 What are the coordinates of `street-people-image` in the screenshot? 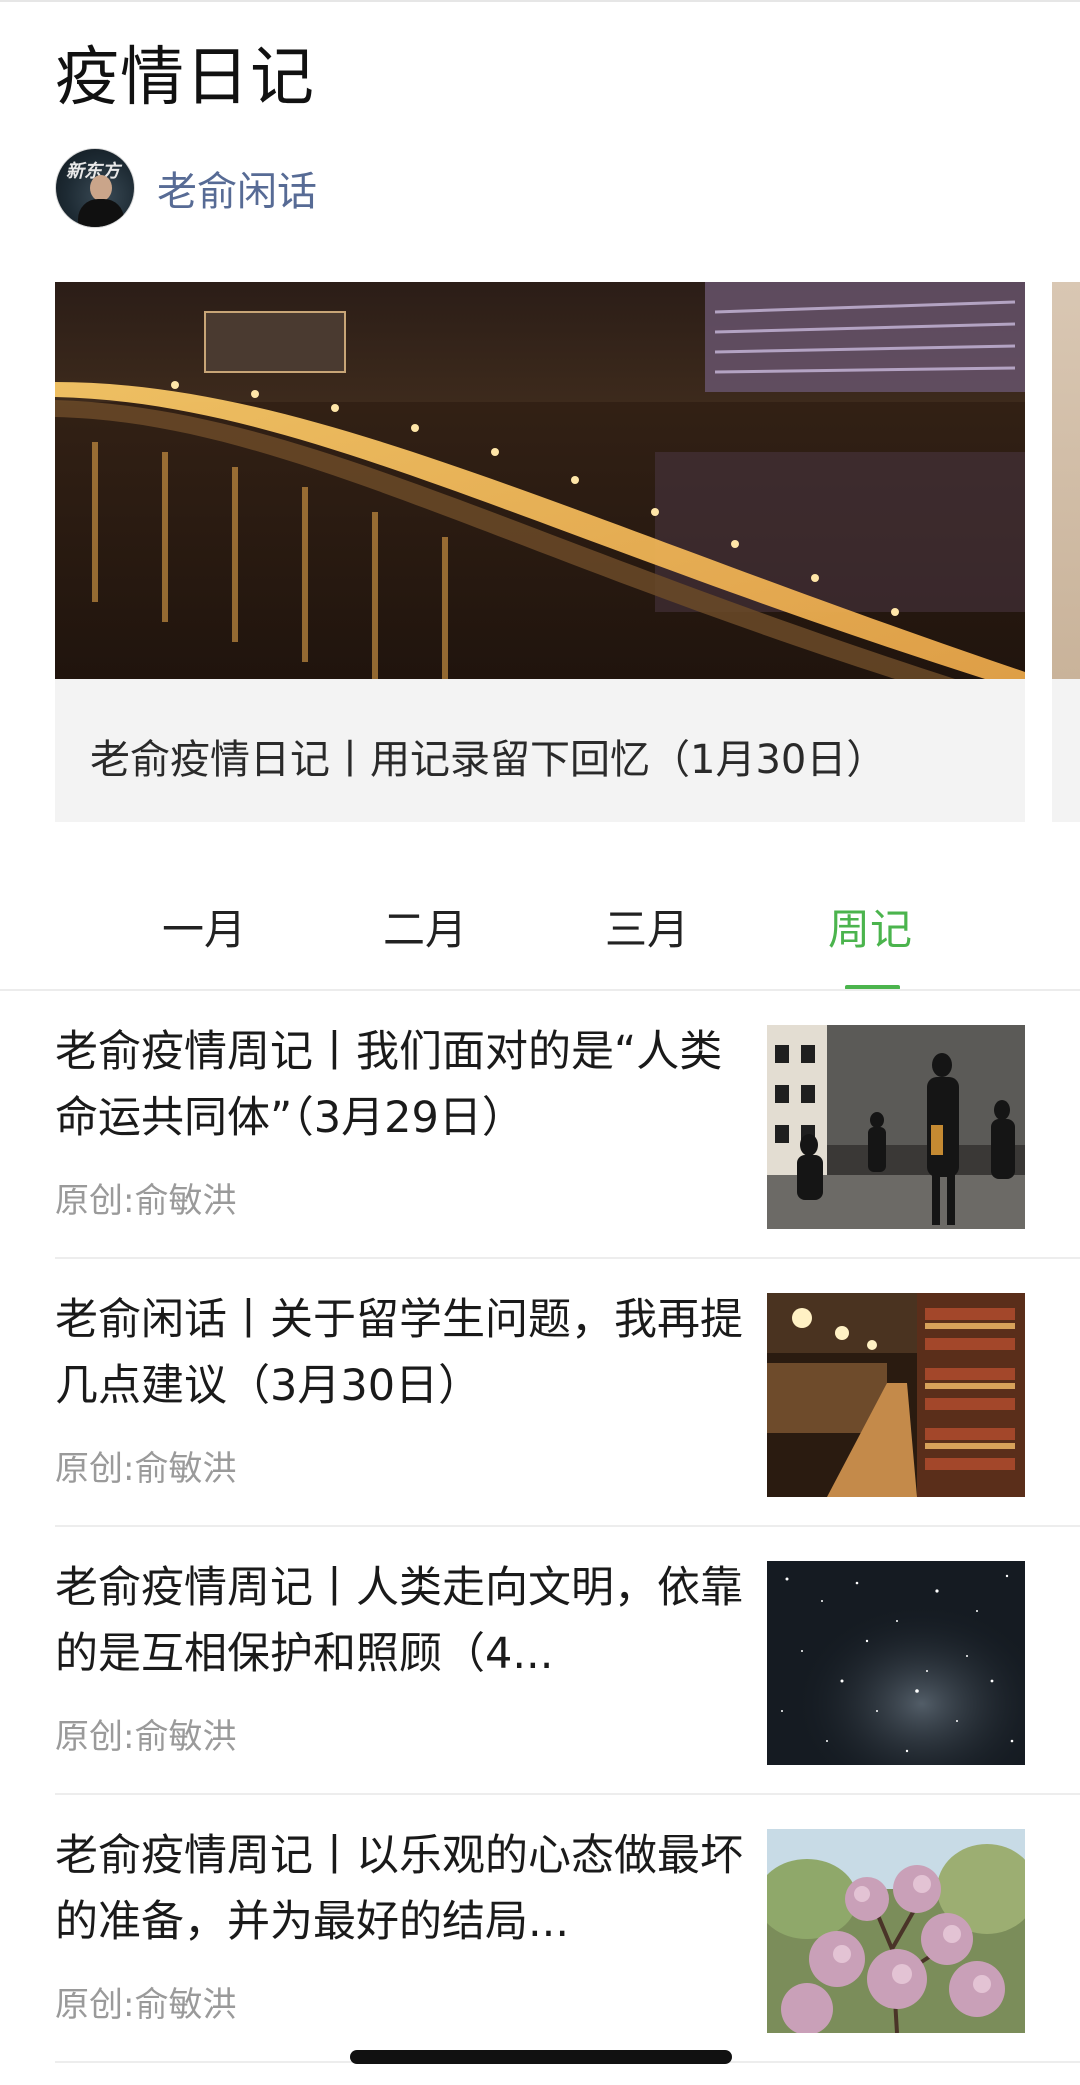 It's located at (896, 1127).